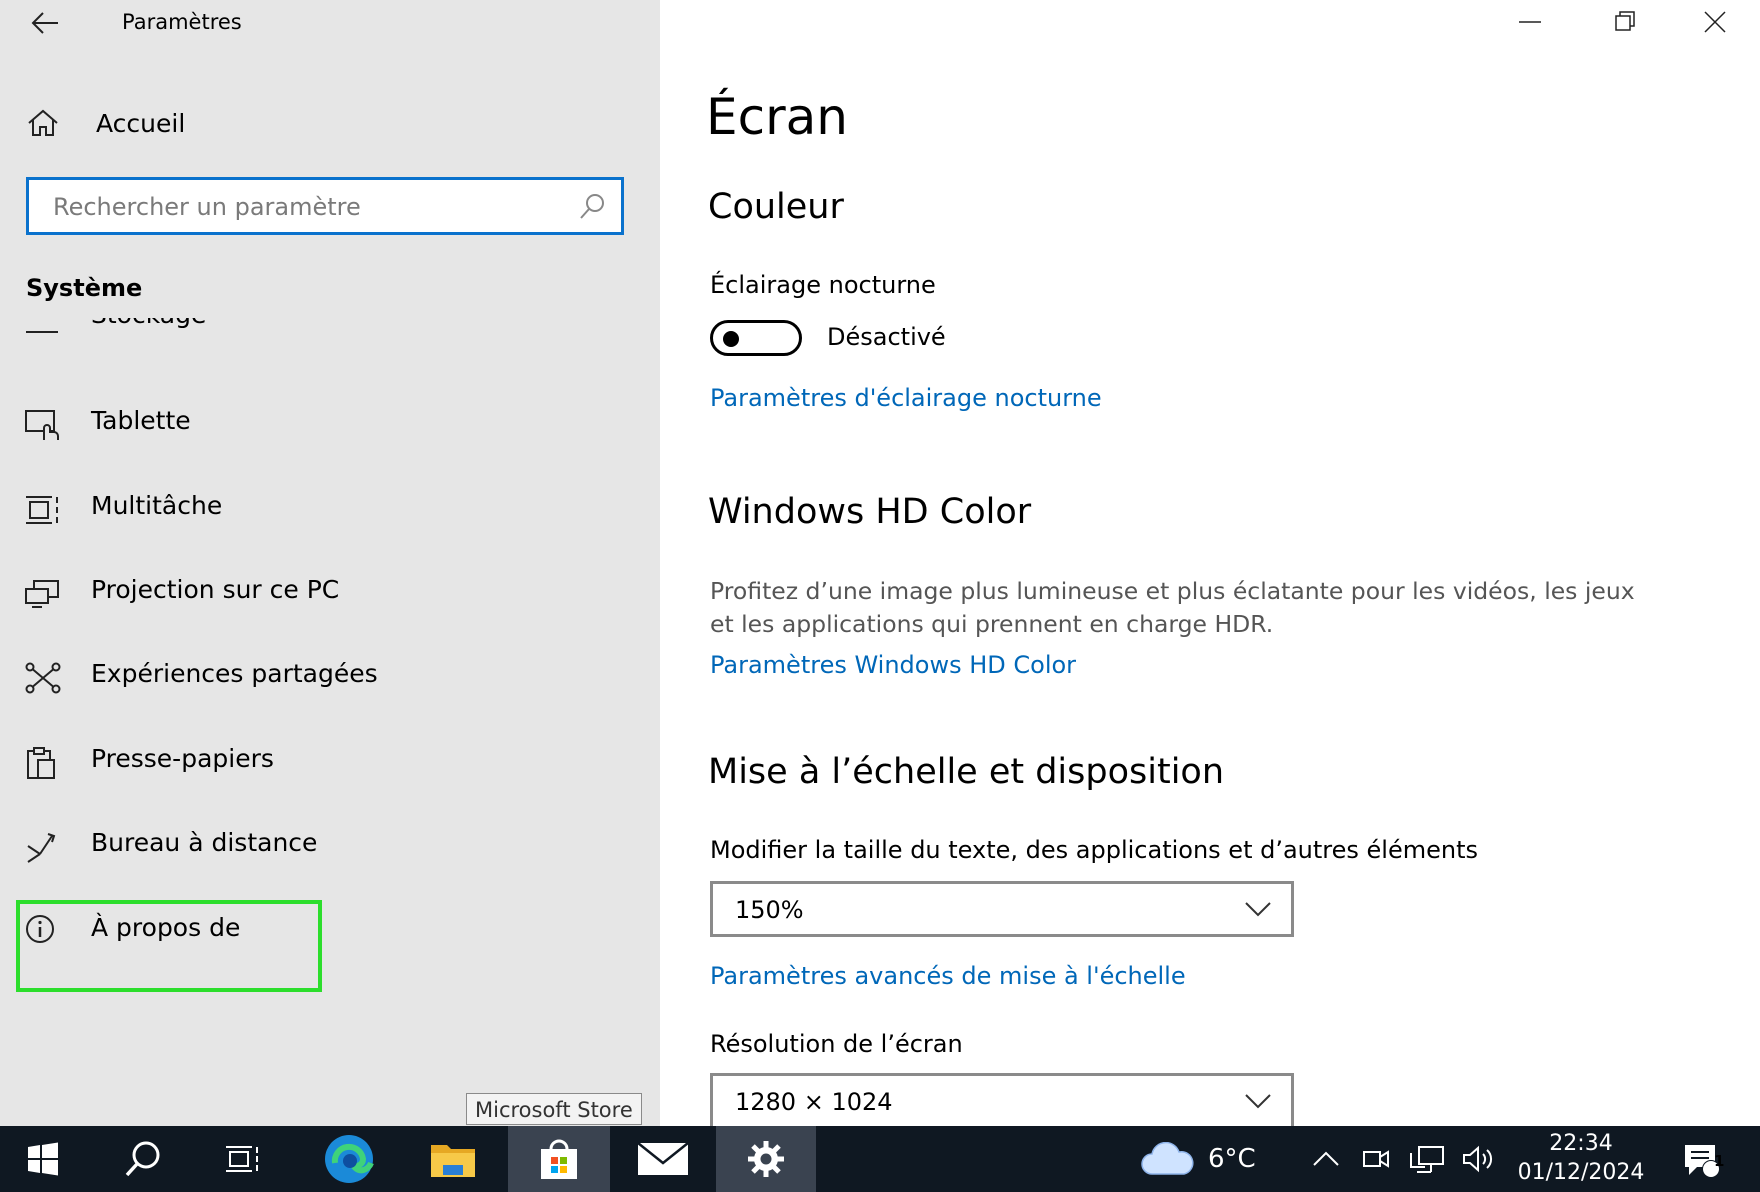 Image resolution: width=1760 pixels, height=1192 pixels. Describe the element at coordinates (554, 1109) in the screenshot. I see `taskbar-tooltip: Microsoft Store` at that location.